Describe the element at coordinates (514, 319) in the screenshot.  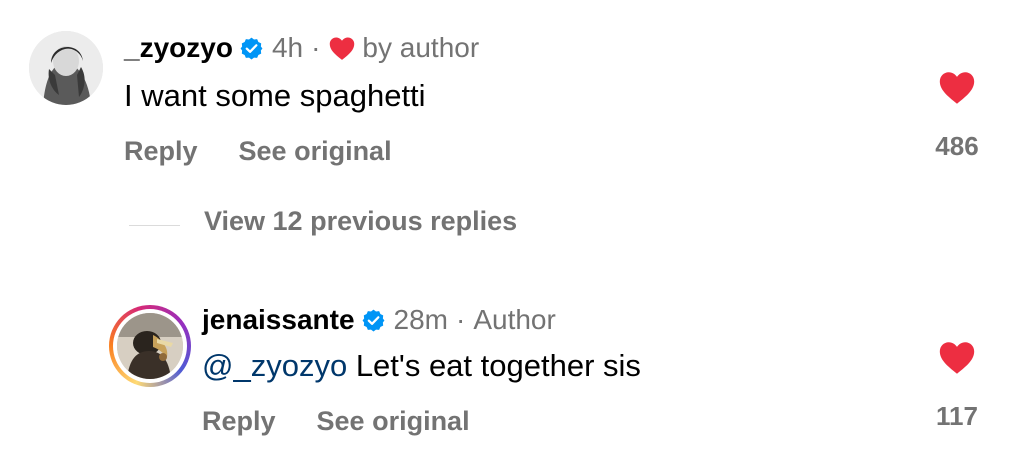
I see `author-label: Author` at that location.